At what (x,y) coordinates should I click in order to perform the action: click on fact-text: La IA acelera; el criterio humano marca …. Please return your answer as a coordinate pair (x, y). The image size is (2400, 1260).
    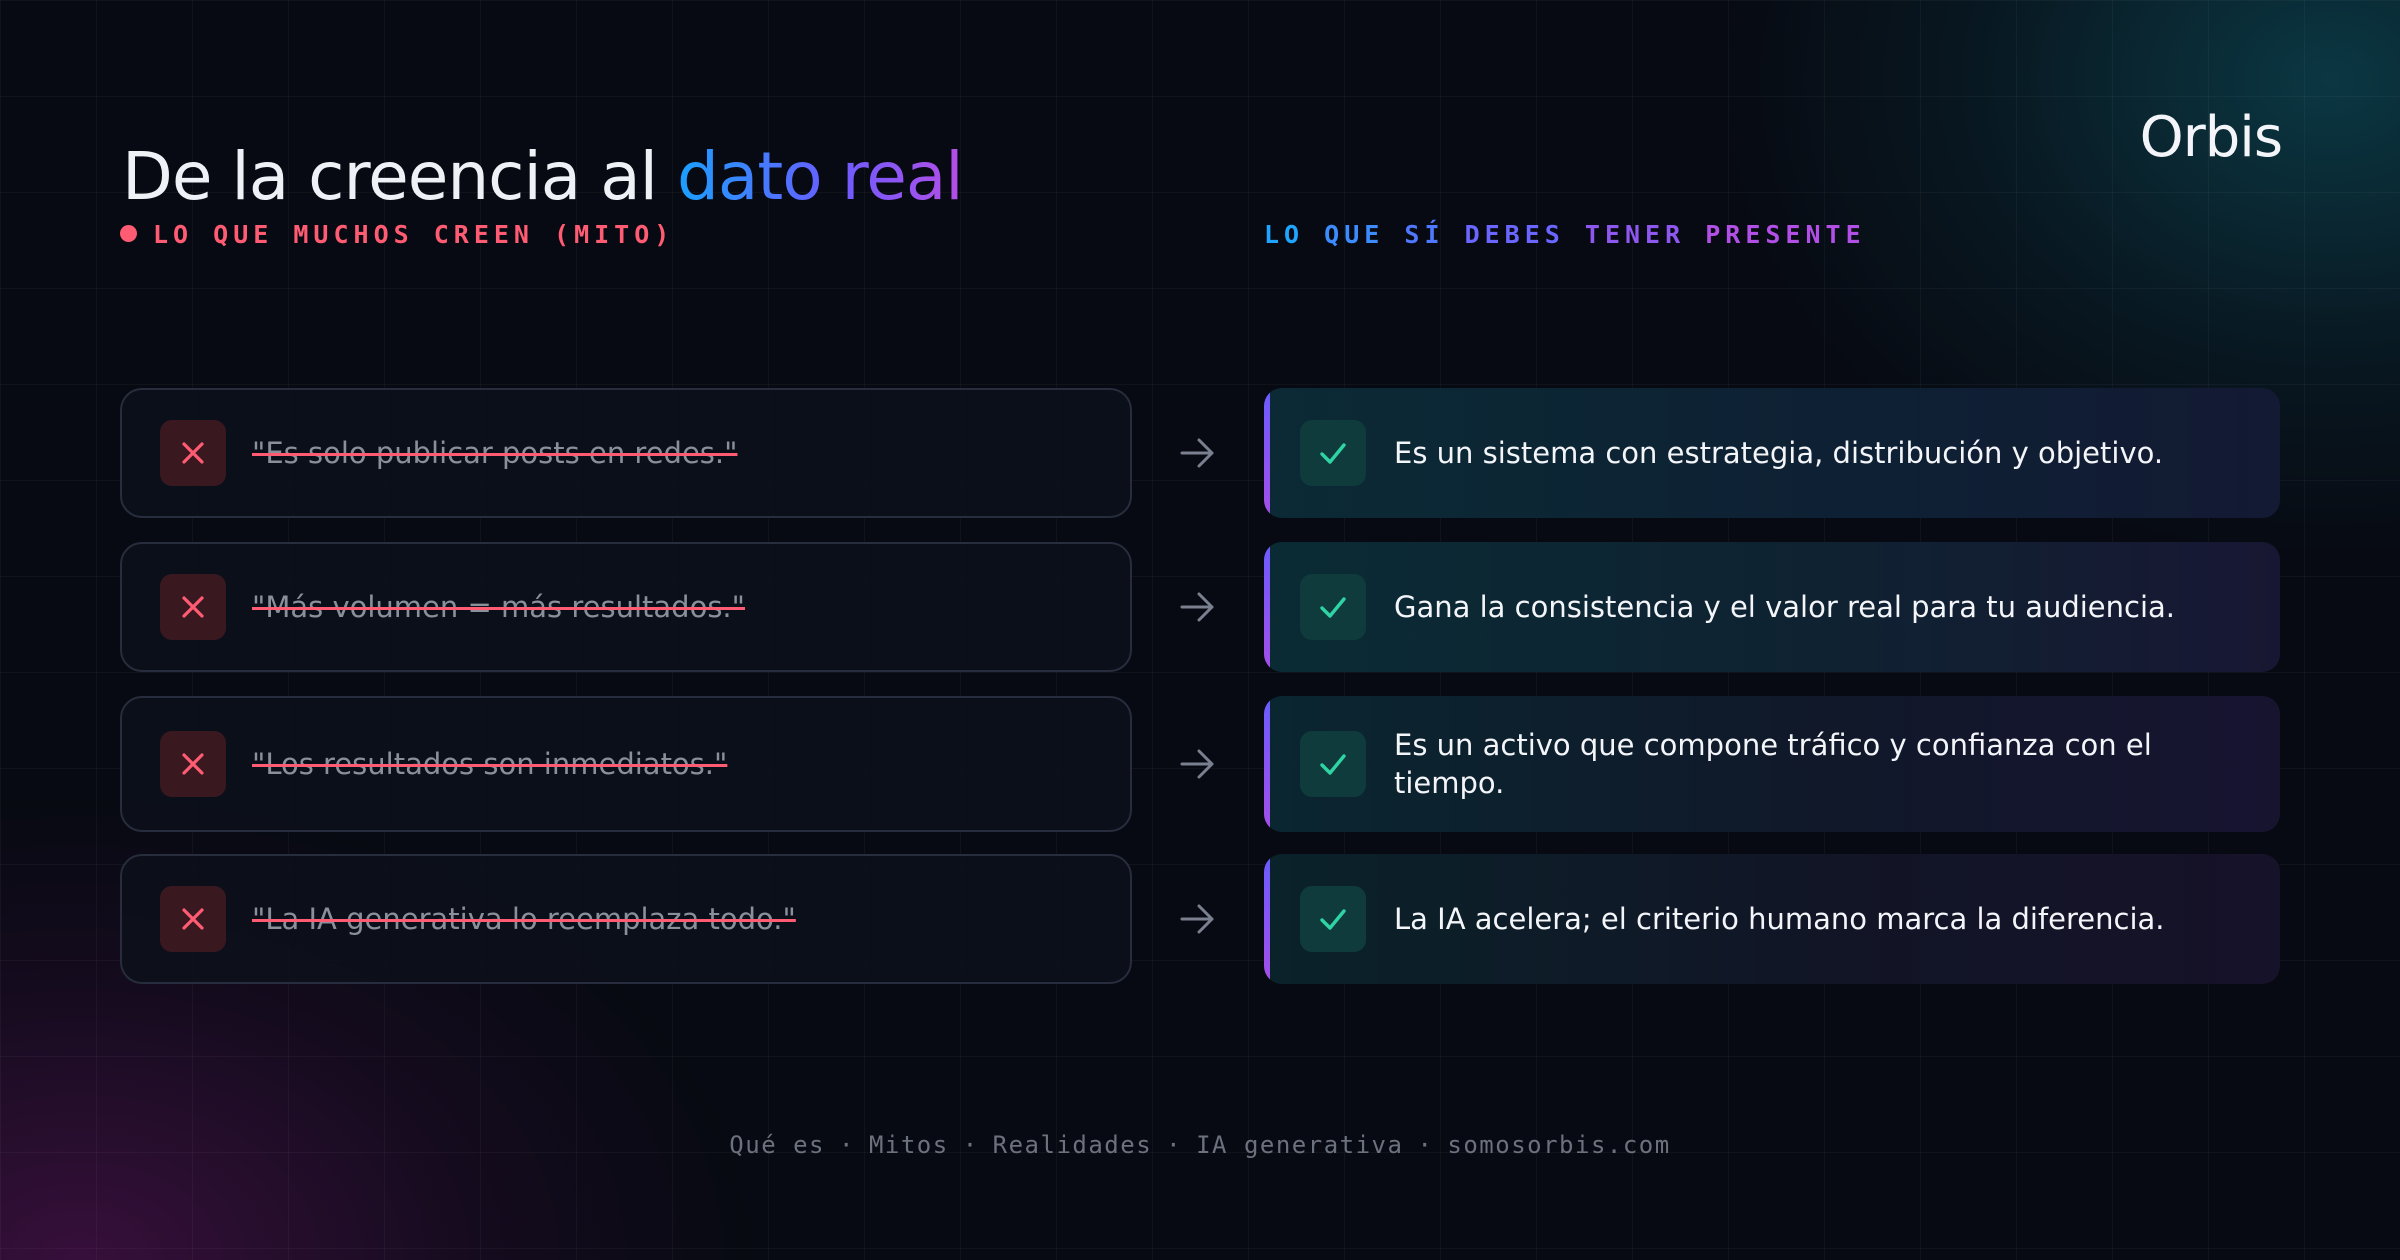
    Looking at the image, I should click on (1779, 919).